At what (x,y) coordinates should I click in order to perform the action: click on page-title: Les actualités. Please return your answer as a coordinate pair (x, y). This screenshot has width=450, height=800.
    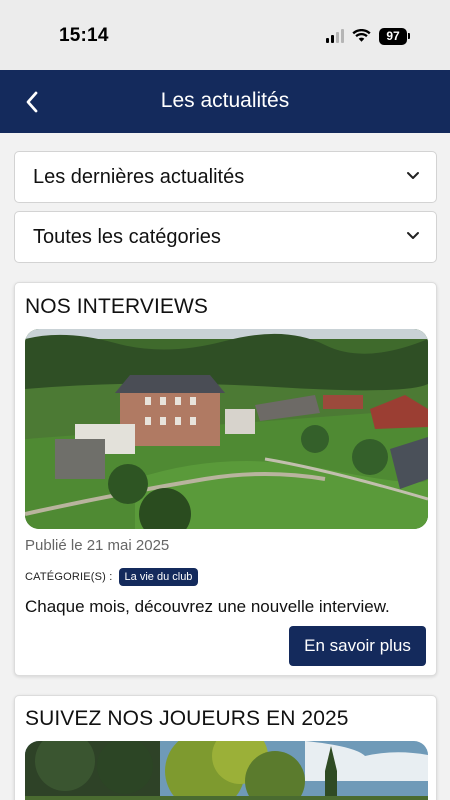
    Looking at the image, I should click on (225, 100).